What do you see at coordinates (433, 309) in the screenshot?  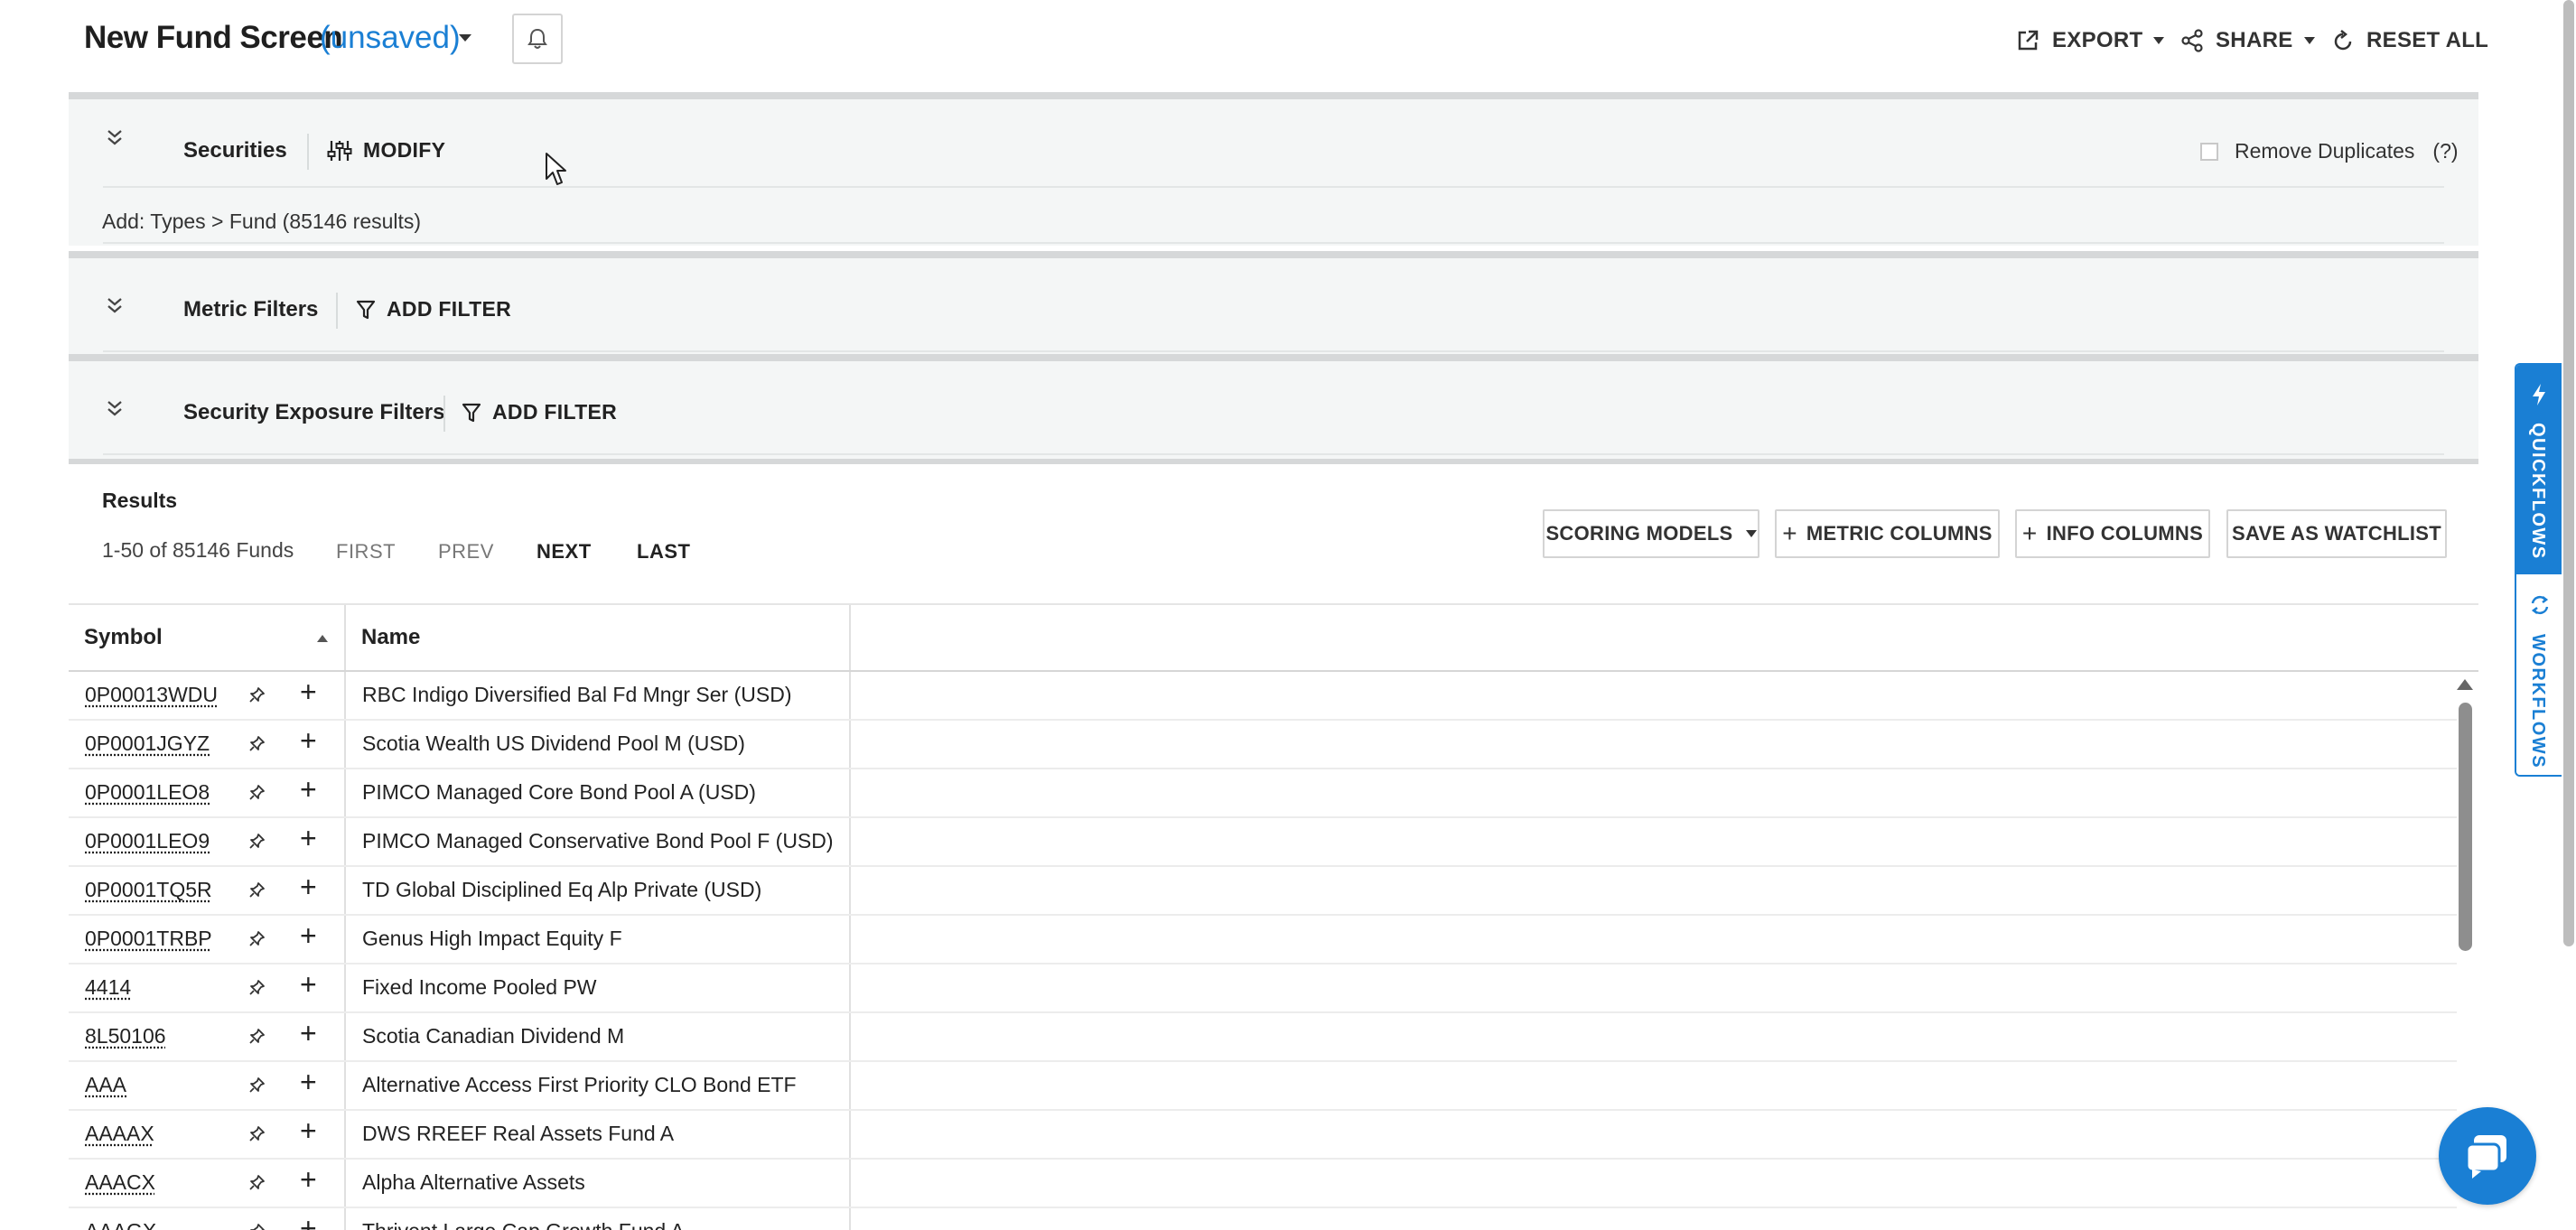 I see `add-metric-filter-button: ADD FILTER` at bounding box center [433, 309].